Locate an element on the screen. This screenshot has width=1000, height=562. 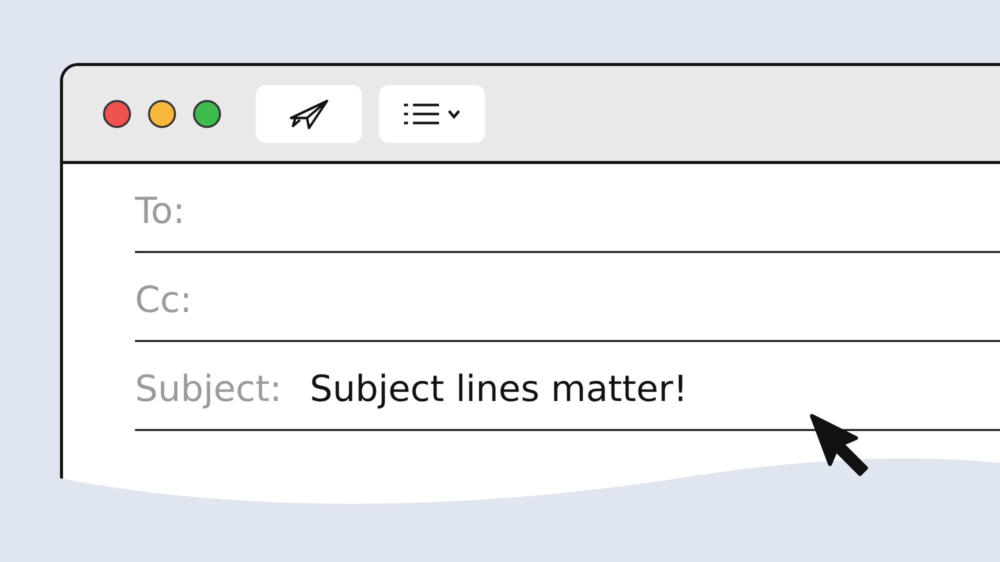
minimize-button is located at coordinates (162, 114).